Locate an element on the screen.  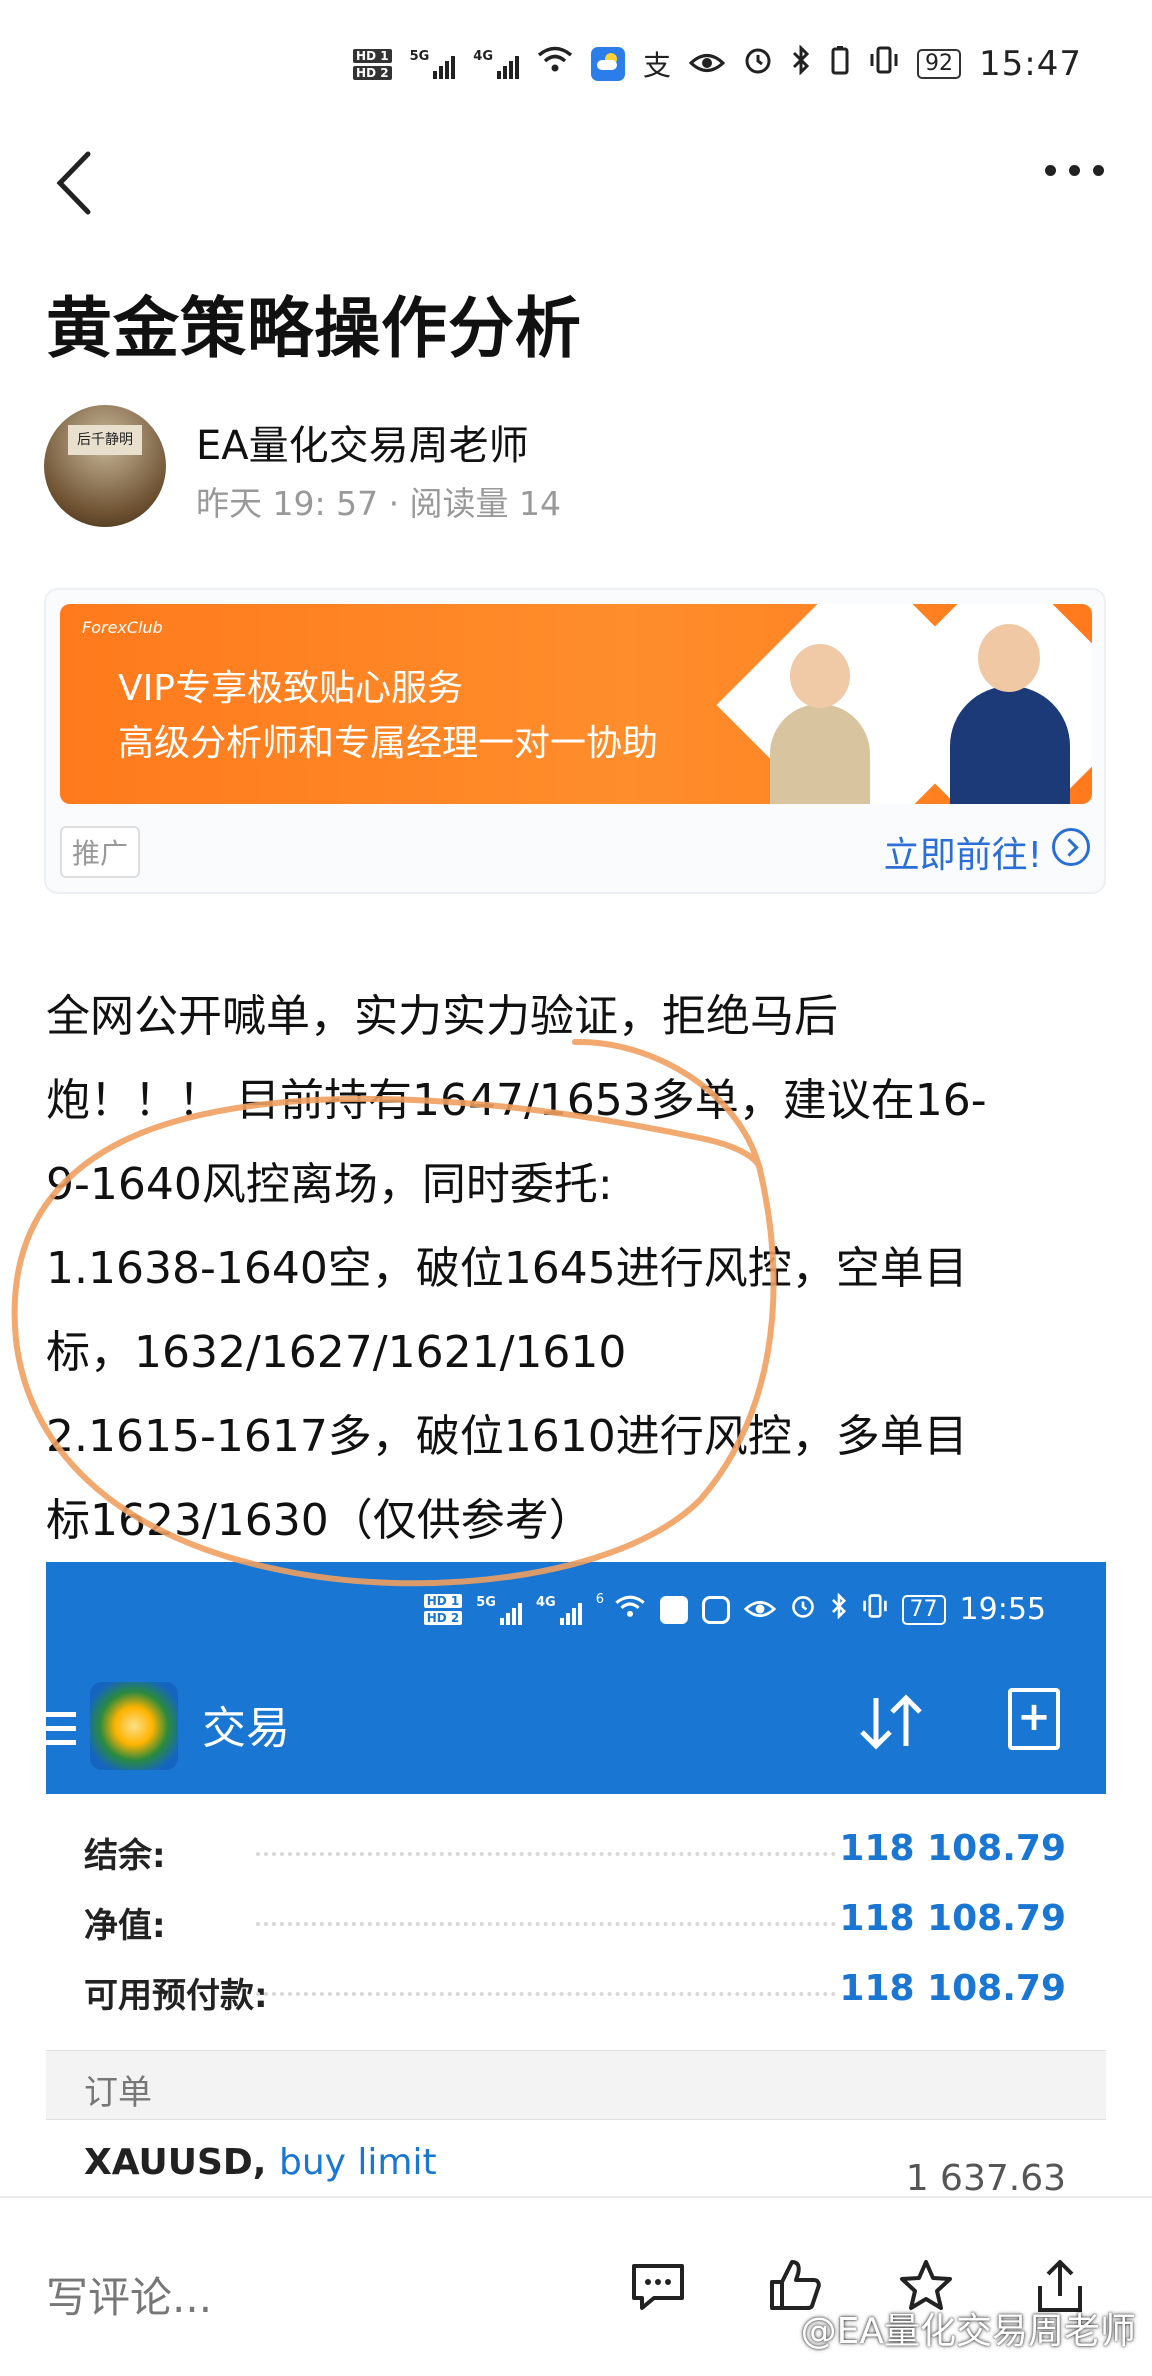
new-order-icon is located at coordinates (1034, 1719).